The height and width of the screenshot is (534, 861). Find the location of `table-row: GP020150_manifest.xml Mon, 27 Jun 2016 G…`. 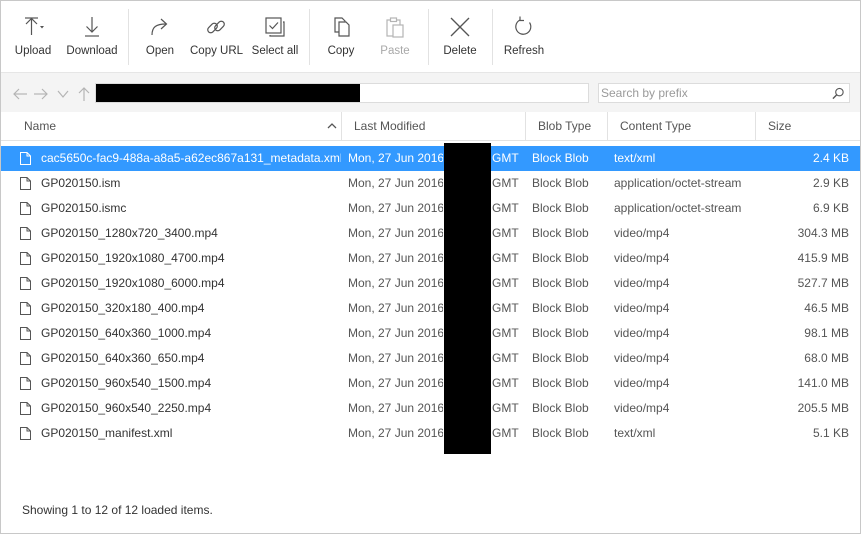

table-row: GP020150_manifest.xml Mon, 27 Jun 2016 G… is located at coordinates (430, 433).